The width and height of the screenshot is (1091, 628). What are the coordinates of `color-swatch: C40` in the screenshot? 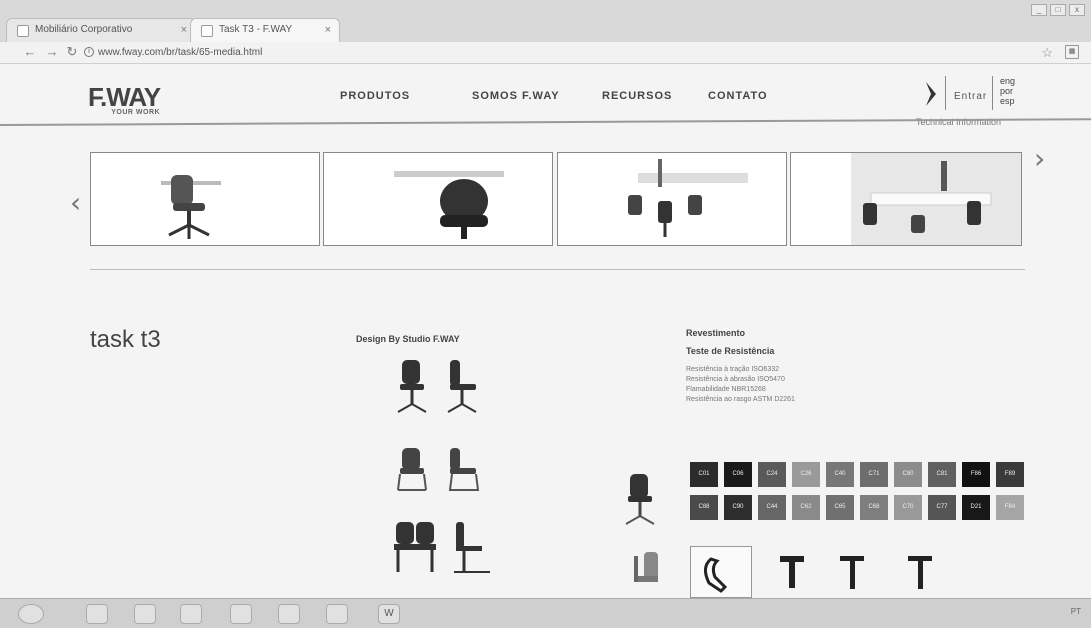 It's located at (840, 474).